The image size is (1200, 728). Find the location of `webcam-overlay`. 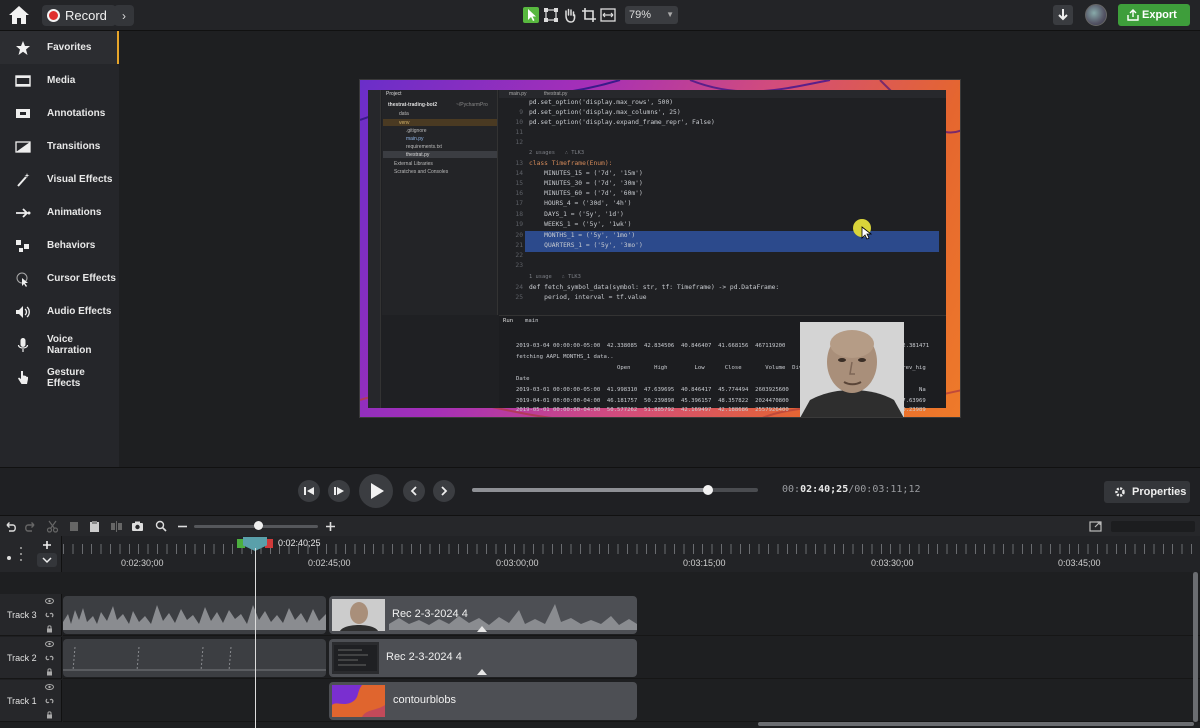

webcam-overlay is located at coordinates (852, 369).